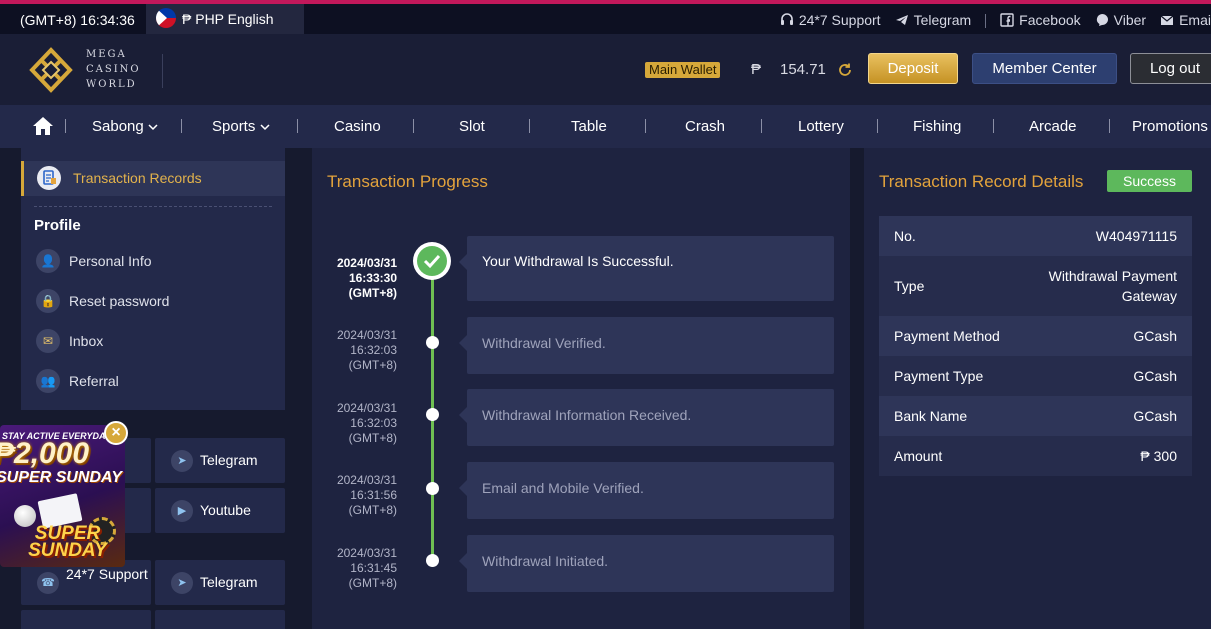  What do you see at coordinates (373, 568) in the screenshot?
I see `step-time: 16:31:45` at bounding box center [373, 568].